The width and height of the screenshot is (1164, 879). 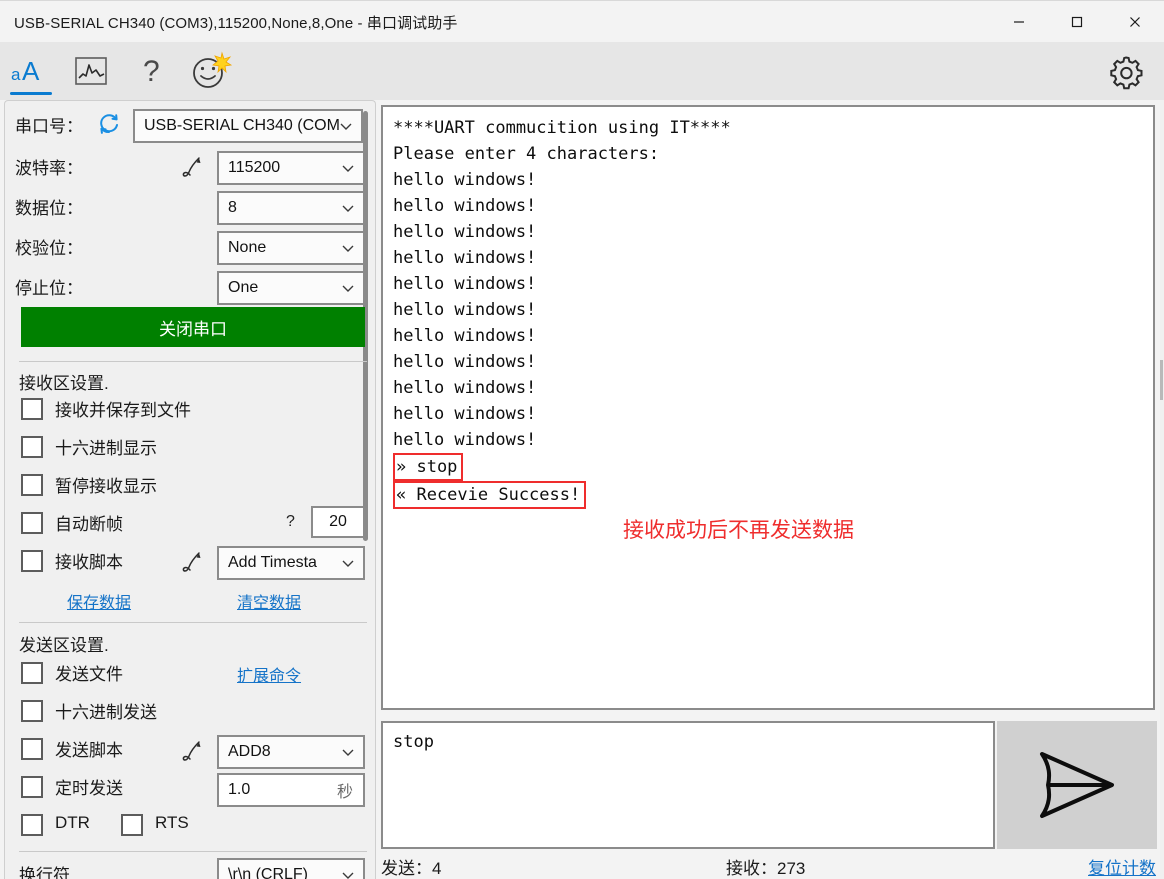 What do you see at coordinates (16, 74) in the screenshot?
I see `svg-text: a` at bounding box center [16, 74].